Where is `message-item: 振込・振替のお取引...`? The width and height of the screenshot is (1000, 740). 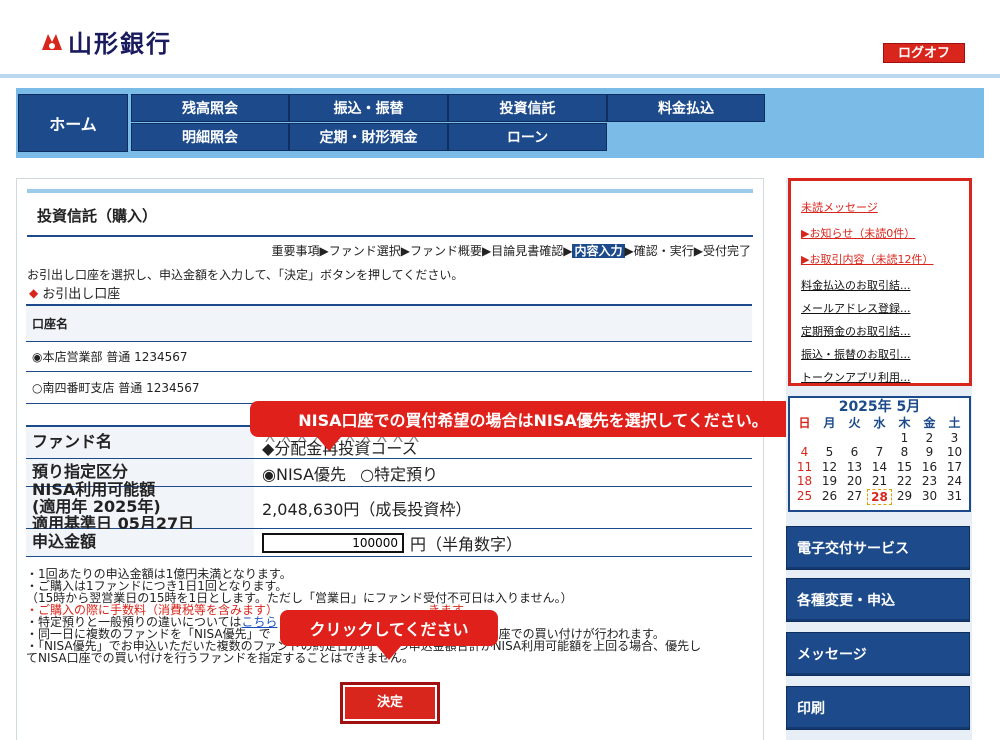
message-item: 振込・振替のお取引... is located at coordinates (880, 354).